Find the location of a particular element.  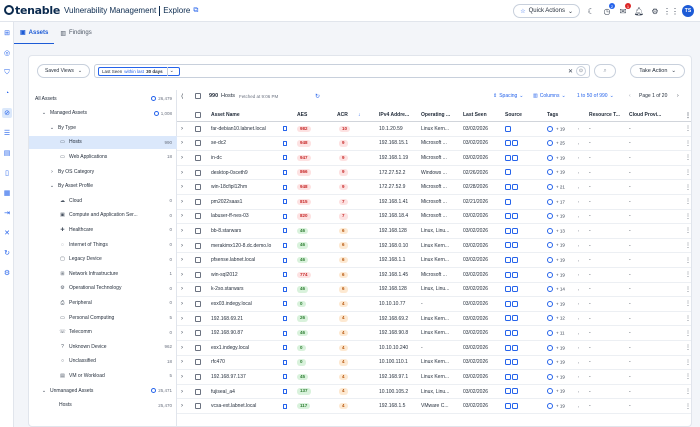

asset-name: se-dc2 is located at coordinates (244, 143).